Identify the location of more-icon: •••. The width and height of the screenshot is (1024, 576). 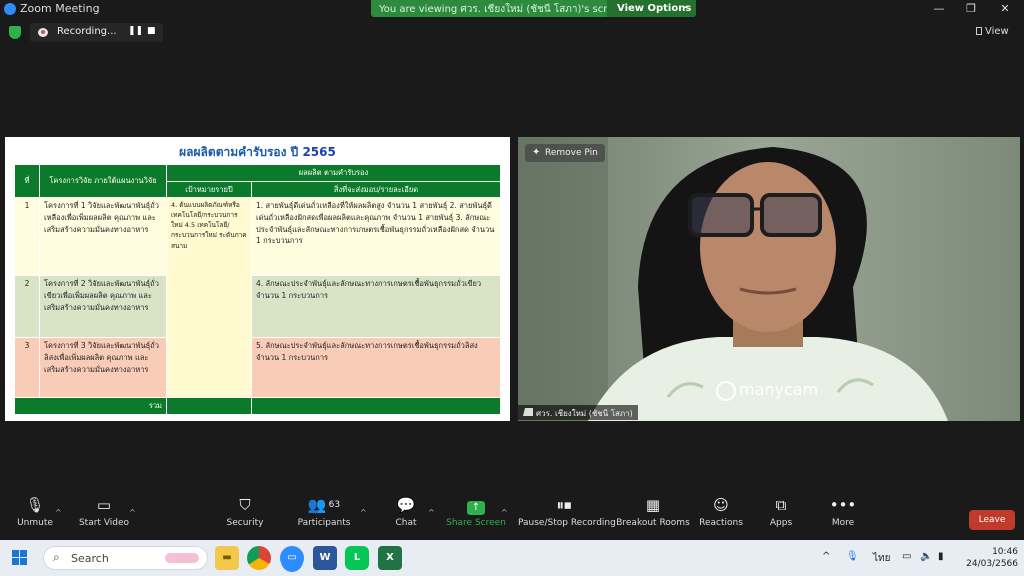
(843, 505).